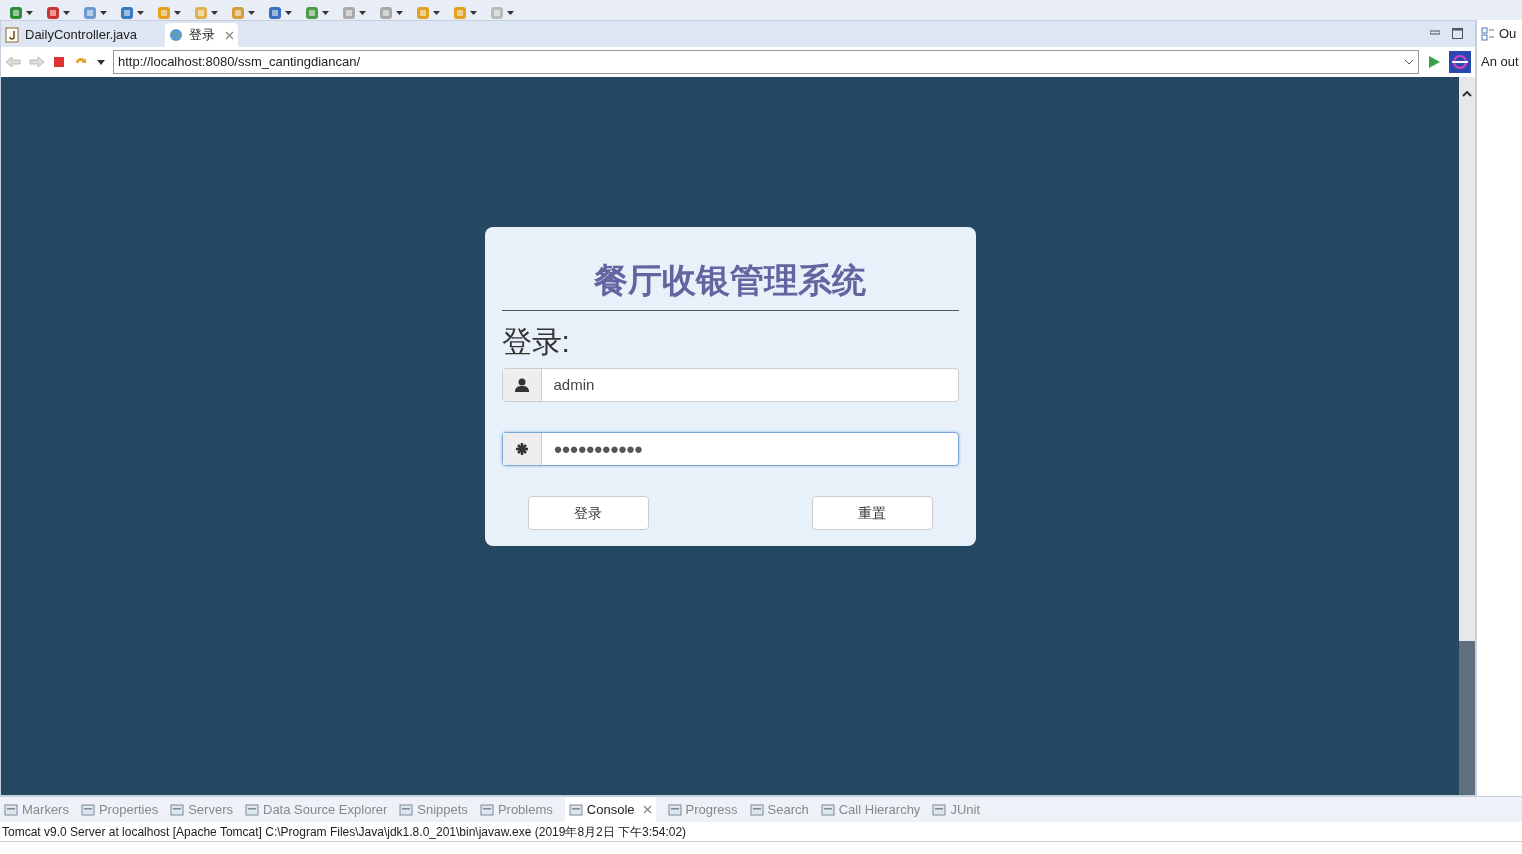 Image resolution: width=1522 pixels, height=854 pixels. Describe the element at coordinates (1434, 62) in the screenshot. I see `go-icon` at that location.